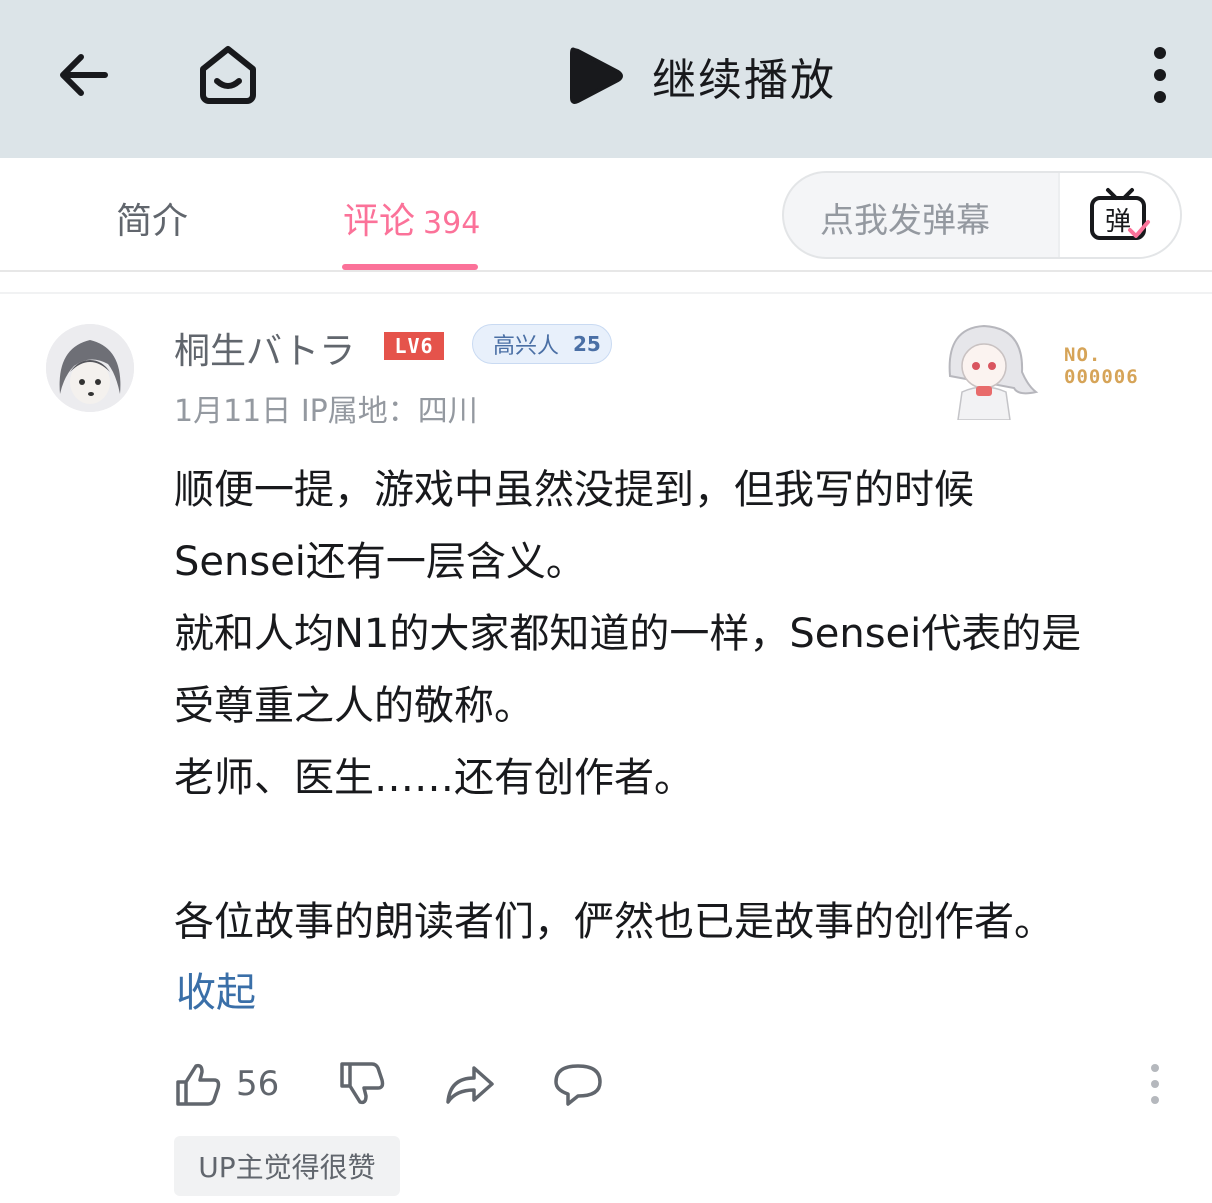 Image resolution: width=1212 pixels, height=1203 pixels. I want to click on ip-location: IP属地：四川, so click(389, 411).